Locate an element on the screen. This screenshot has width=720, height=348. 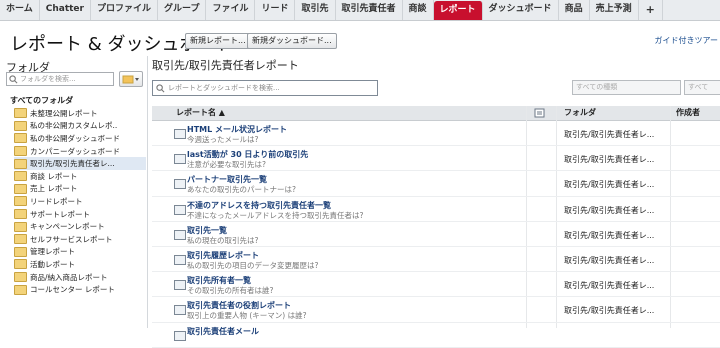
folder-item: キャンペーンレポート is located at coordinates (80, 226).